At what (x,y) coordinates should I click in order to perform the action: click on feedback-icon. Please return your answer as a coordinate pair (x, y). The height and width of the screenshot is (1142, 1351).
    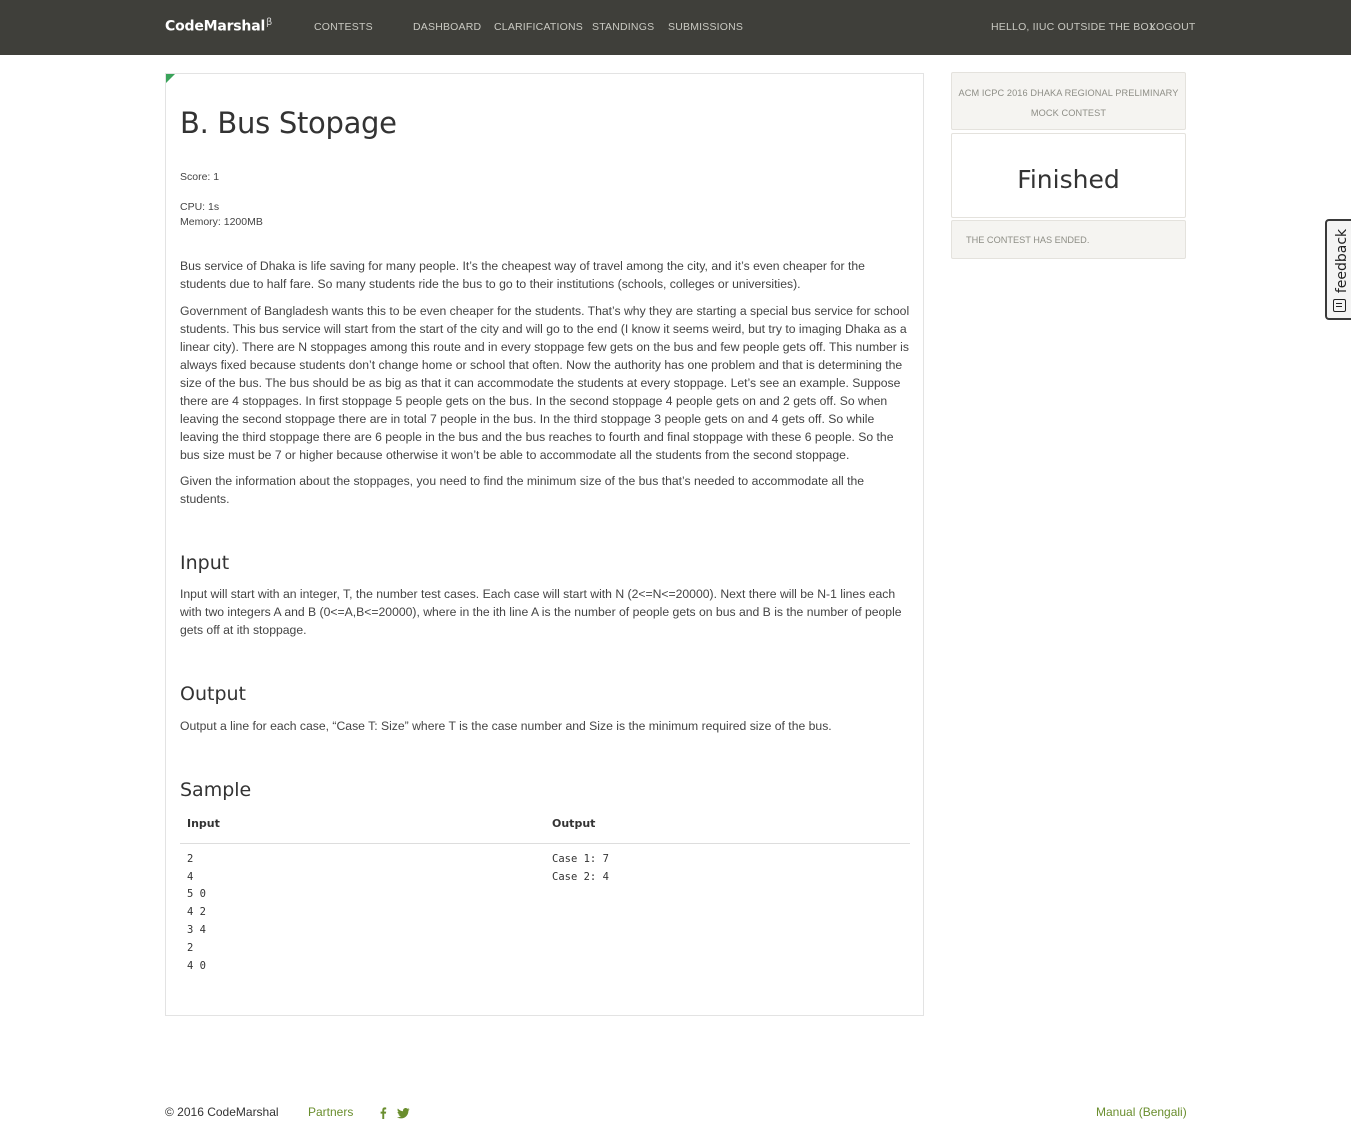
    Looking at the image, I should click on (1339, 305).